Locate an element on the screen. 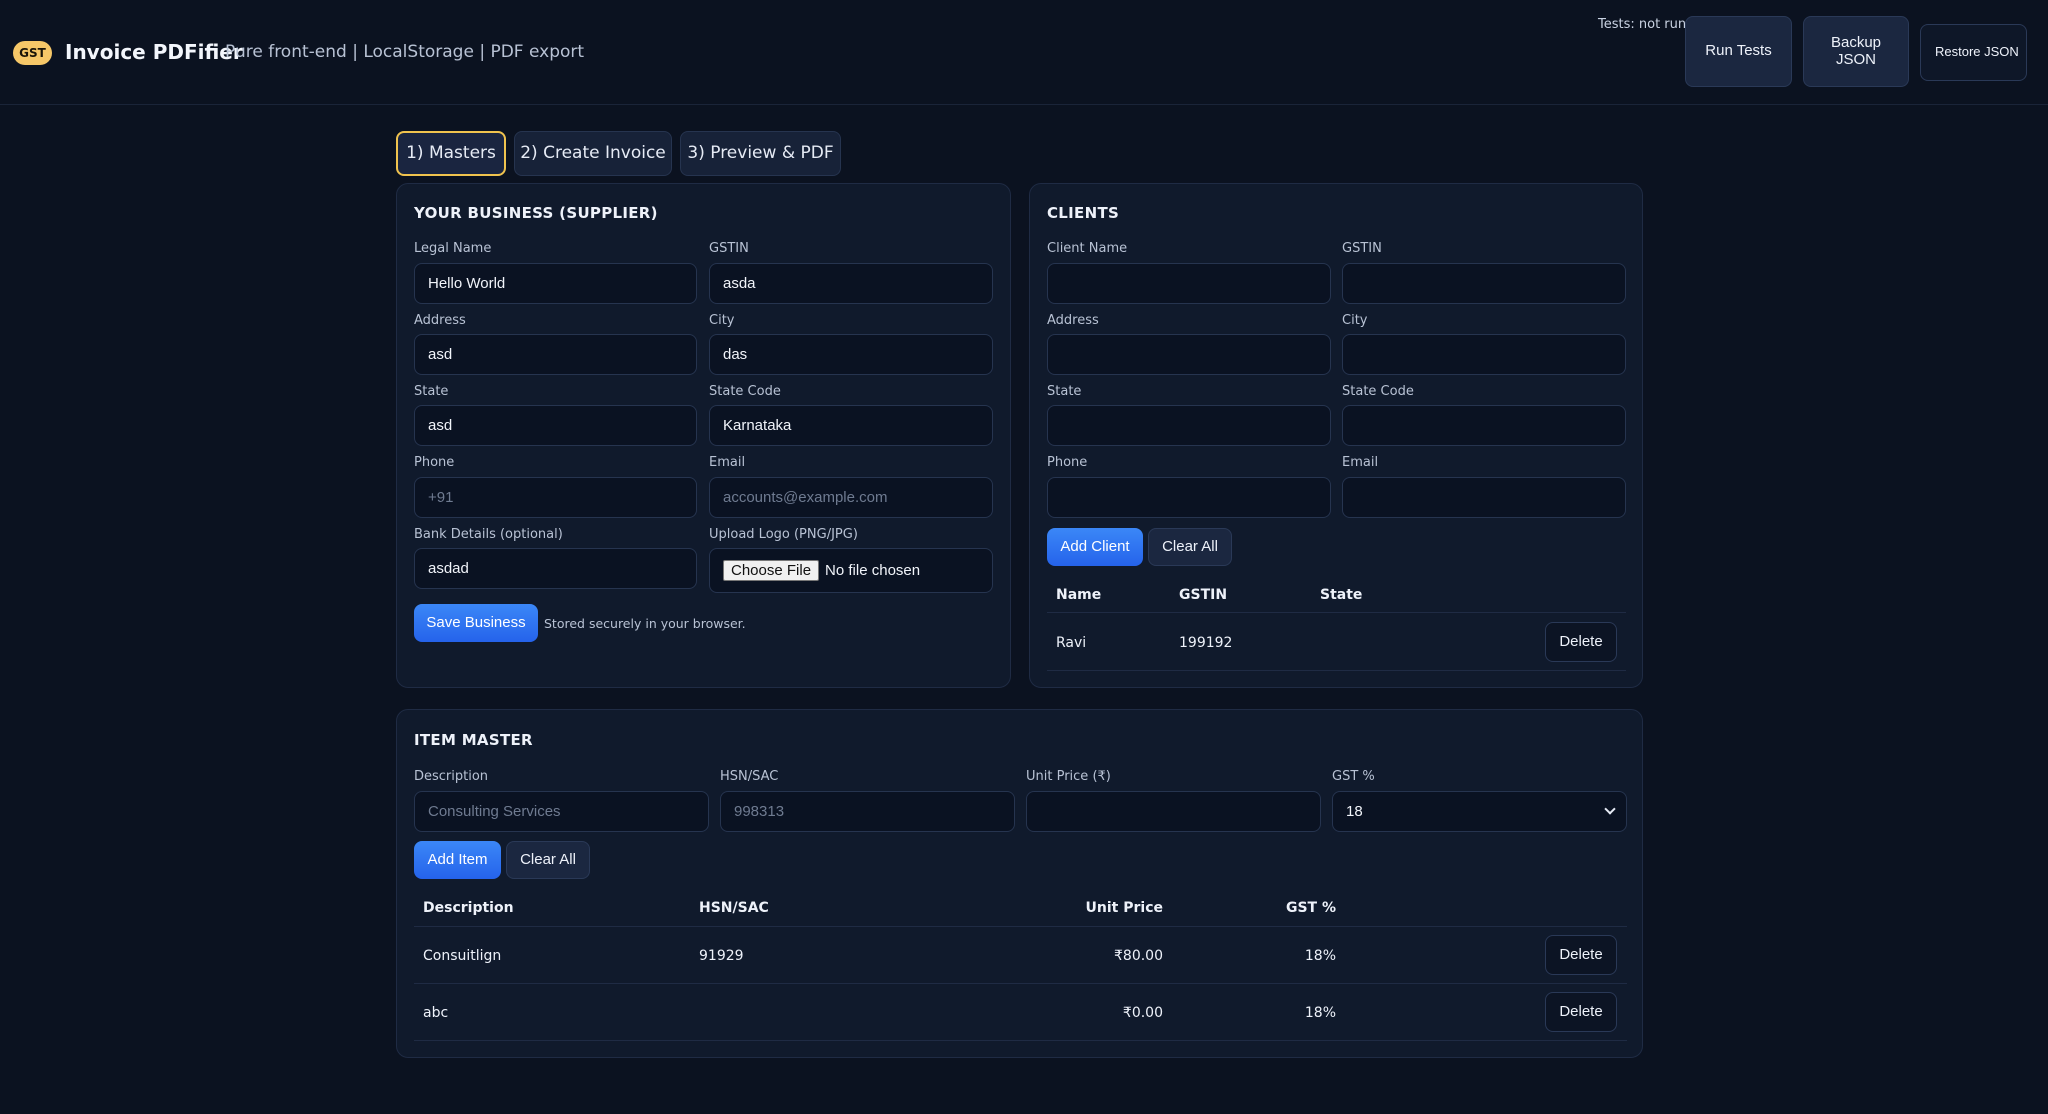  item-description-cell: abc is located at coordinates (436, 1013).